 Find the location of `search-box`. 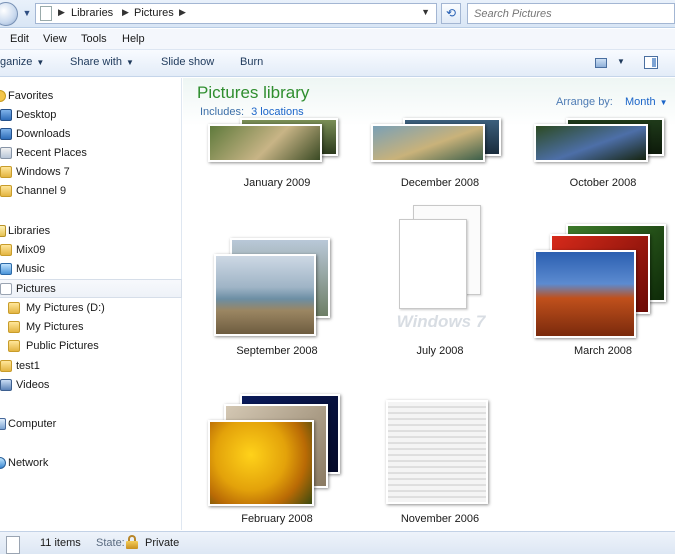

search-box is located at coordinates (571, 13).